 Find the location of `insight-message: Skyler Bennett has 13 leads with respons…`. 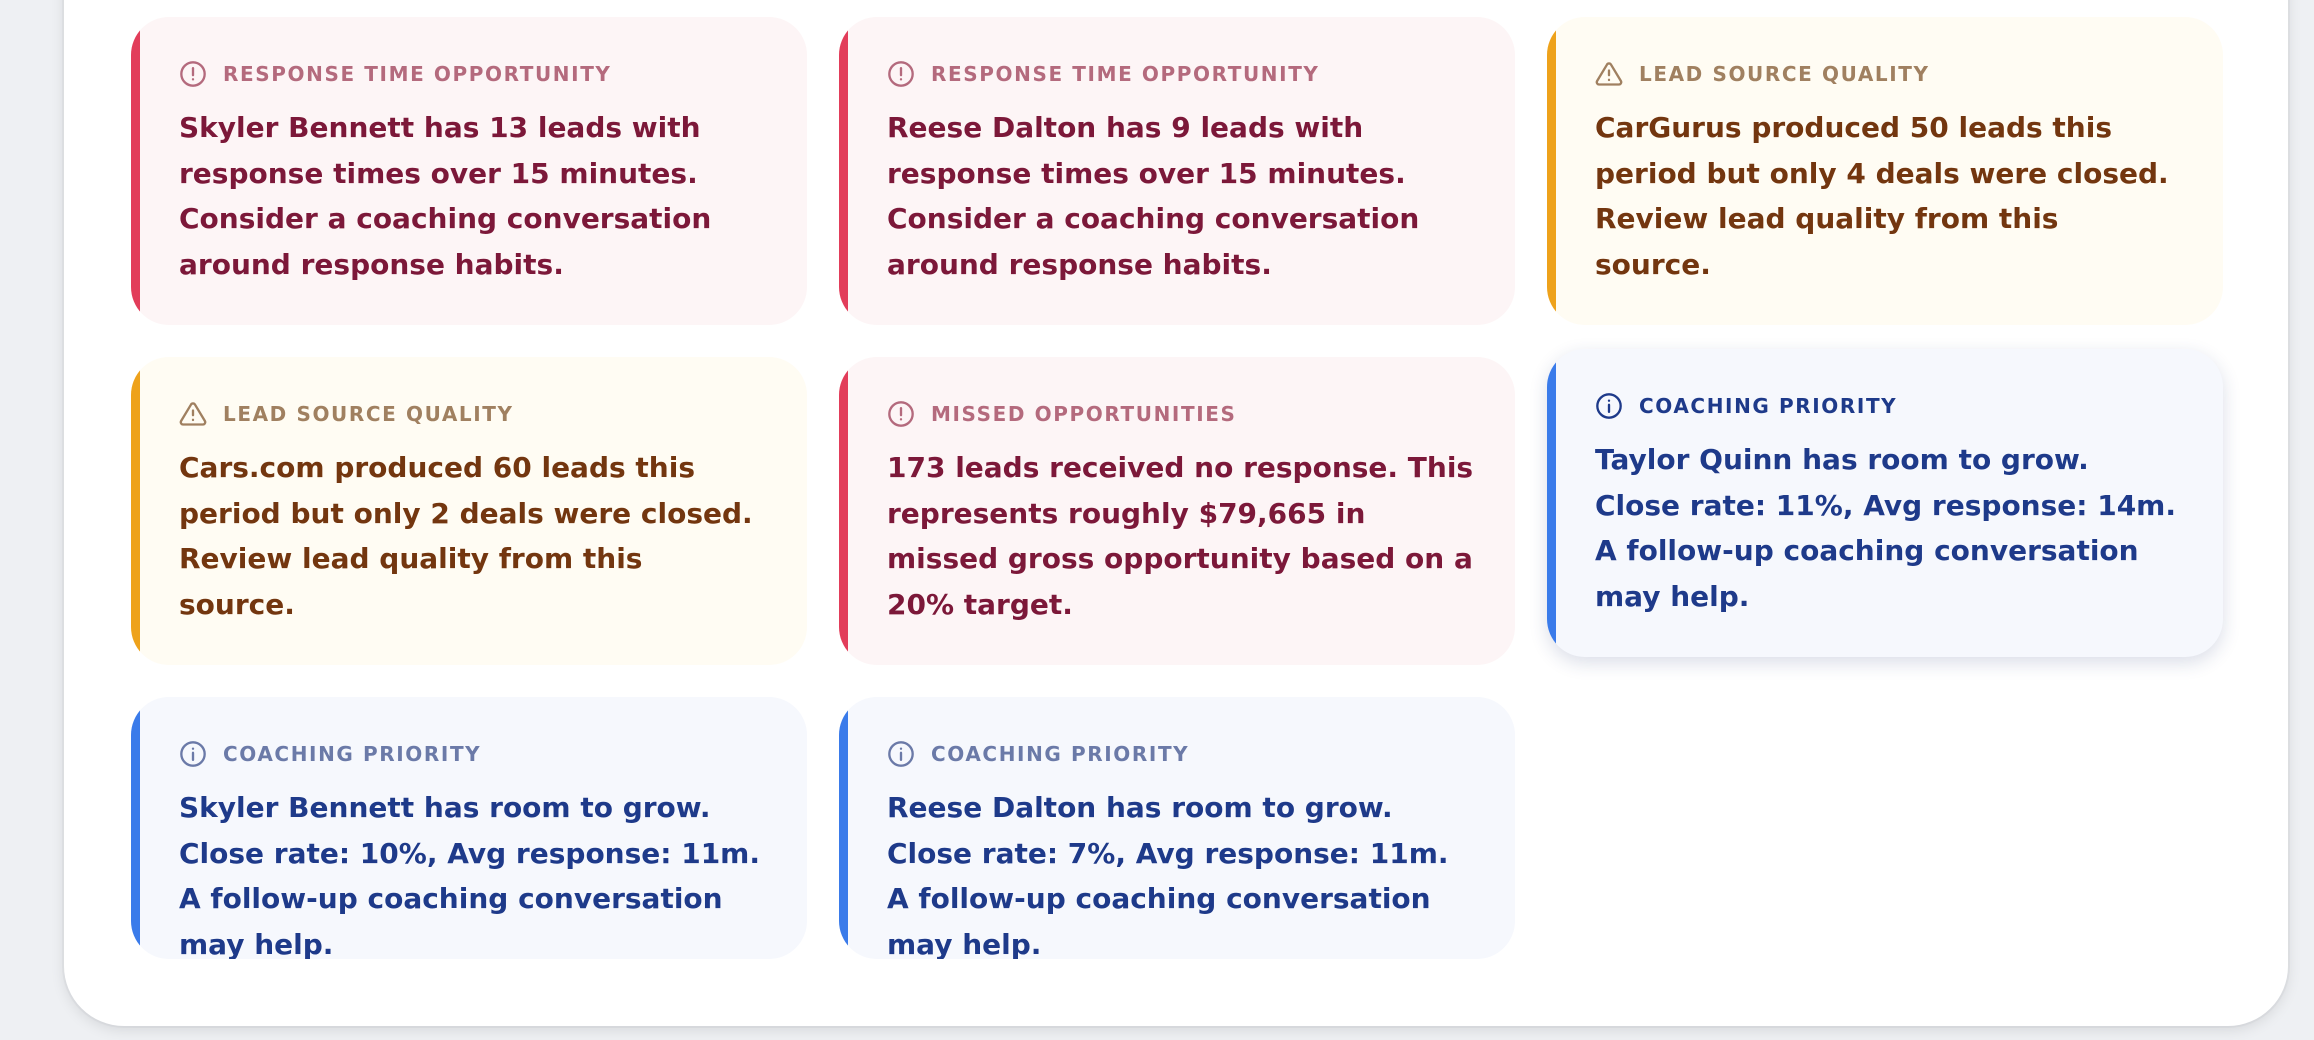

insight-message: Skyler Bennett has 13 leads with respons… is located at coordinates (445, 196).